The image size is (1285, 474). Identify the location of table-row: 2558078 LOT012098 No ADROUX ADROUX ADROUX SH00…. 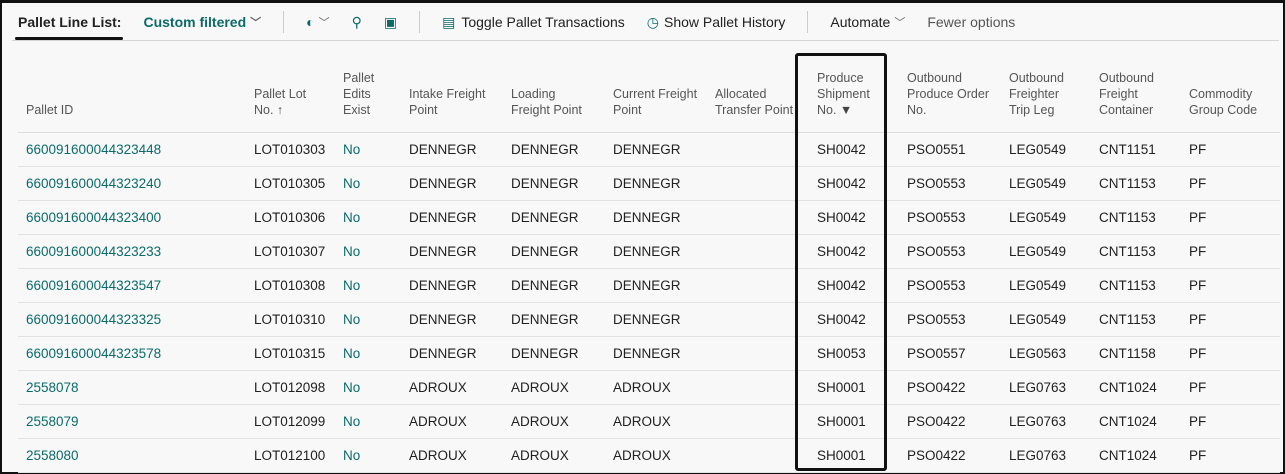
(649, 387).